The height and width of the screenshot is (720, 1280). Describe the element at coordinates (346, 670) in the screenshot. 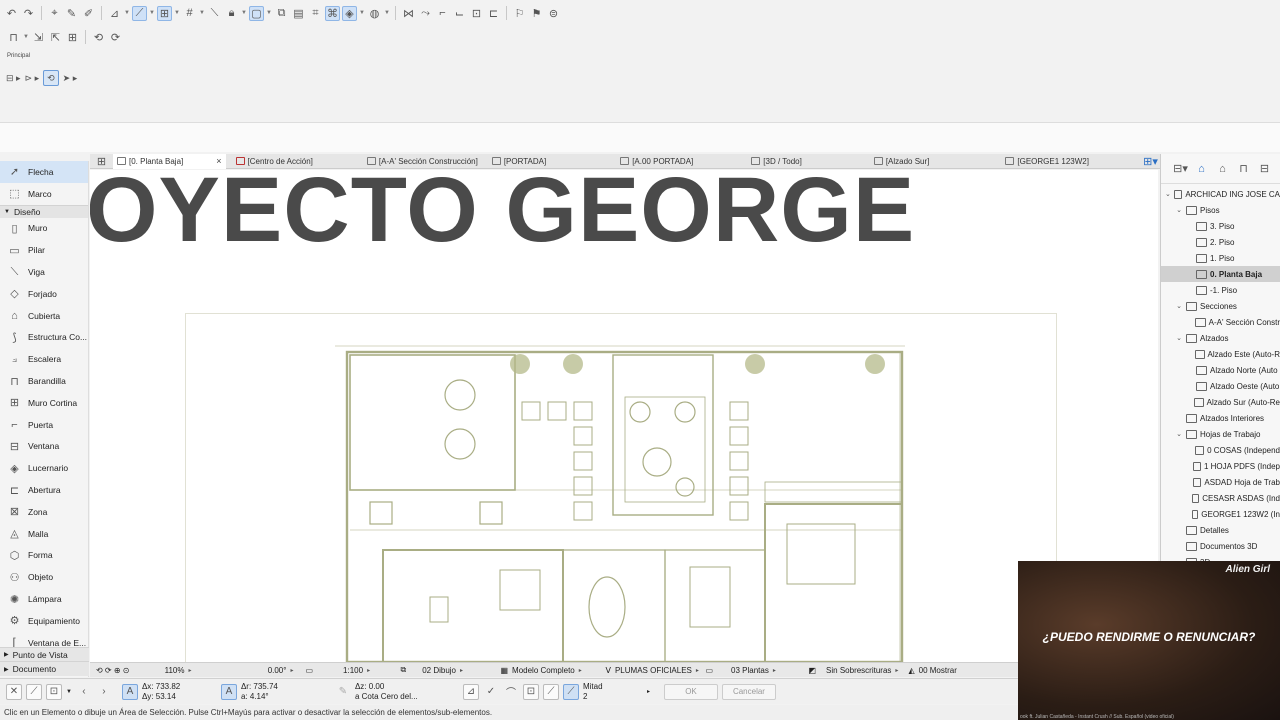

I see `scale-field: ▭ 1:100 ▸` at that location.